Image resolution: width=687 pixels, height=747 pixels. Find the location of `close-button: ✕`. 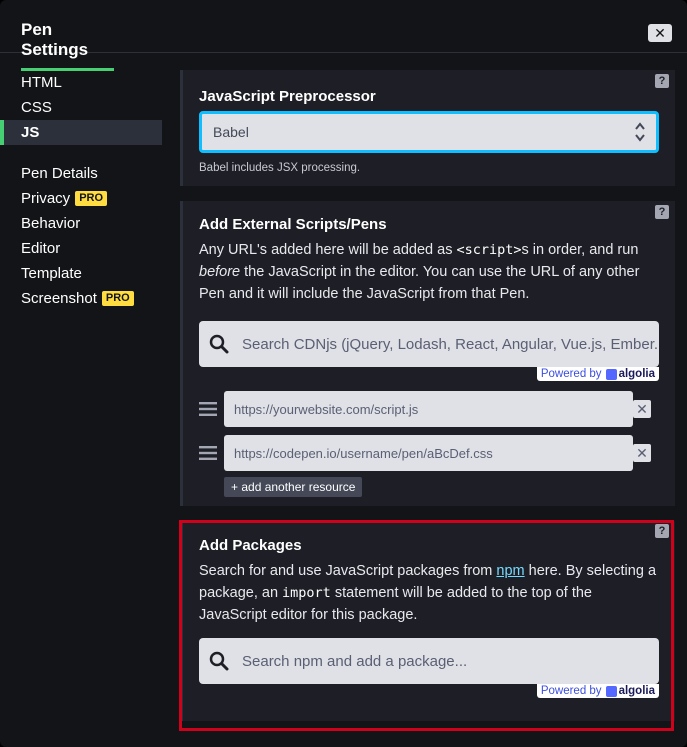

close-button: ✕ is located at coordinates (660, 33).